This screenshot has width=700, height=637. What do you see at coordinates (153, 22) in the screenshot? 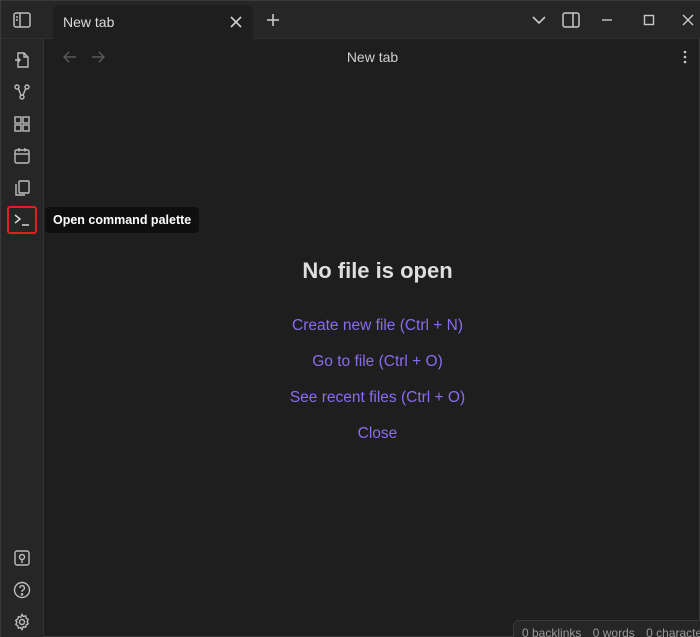
I see `tab-new-tab: New tab` at bounding box center [153, 22].